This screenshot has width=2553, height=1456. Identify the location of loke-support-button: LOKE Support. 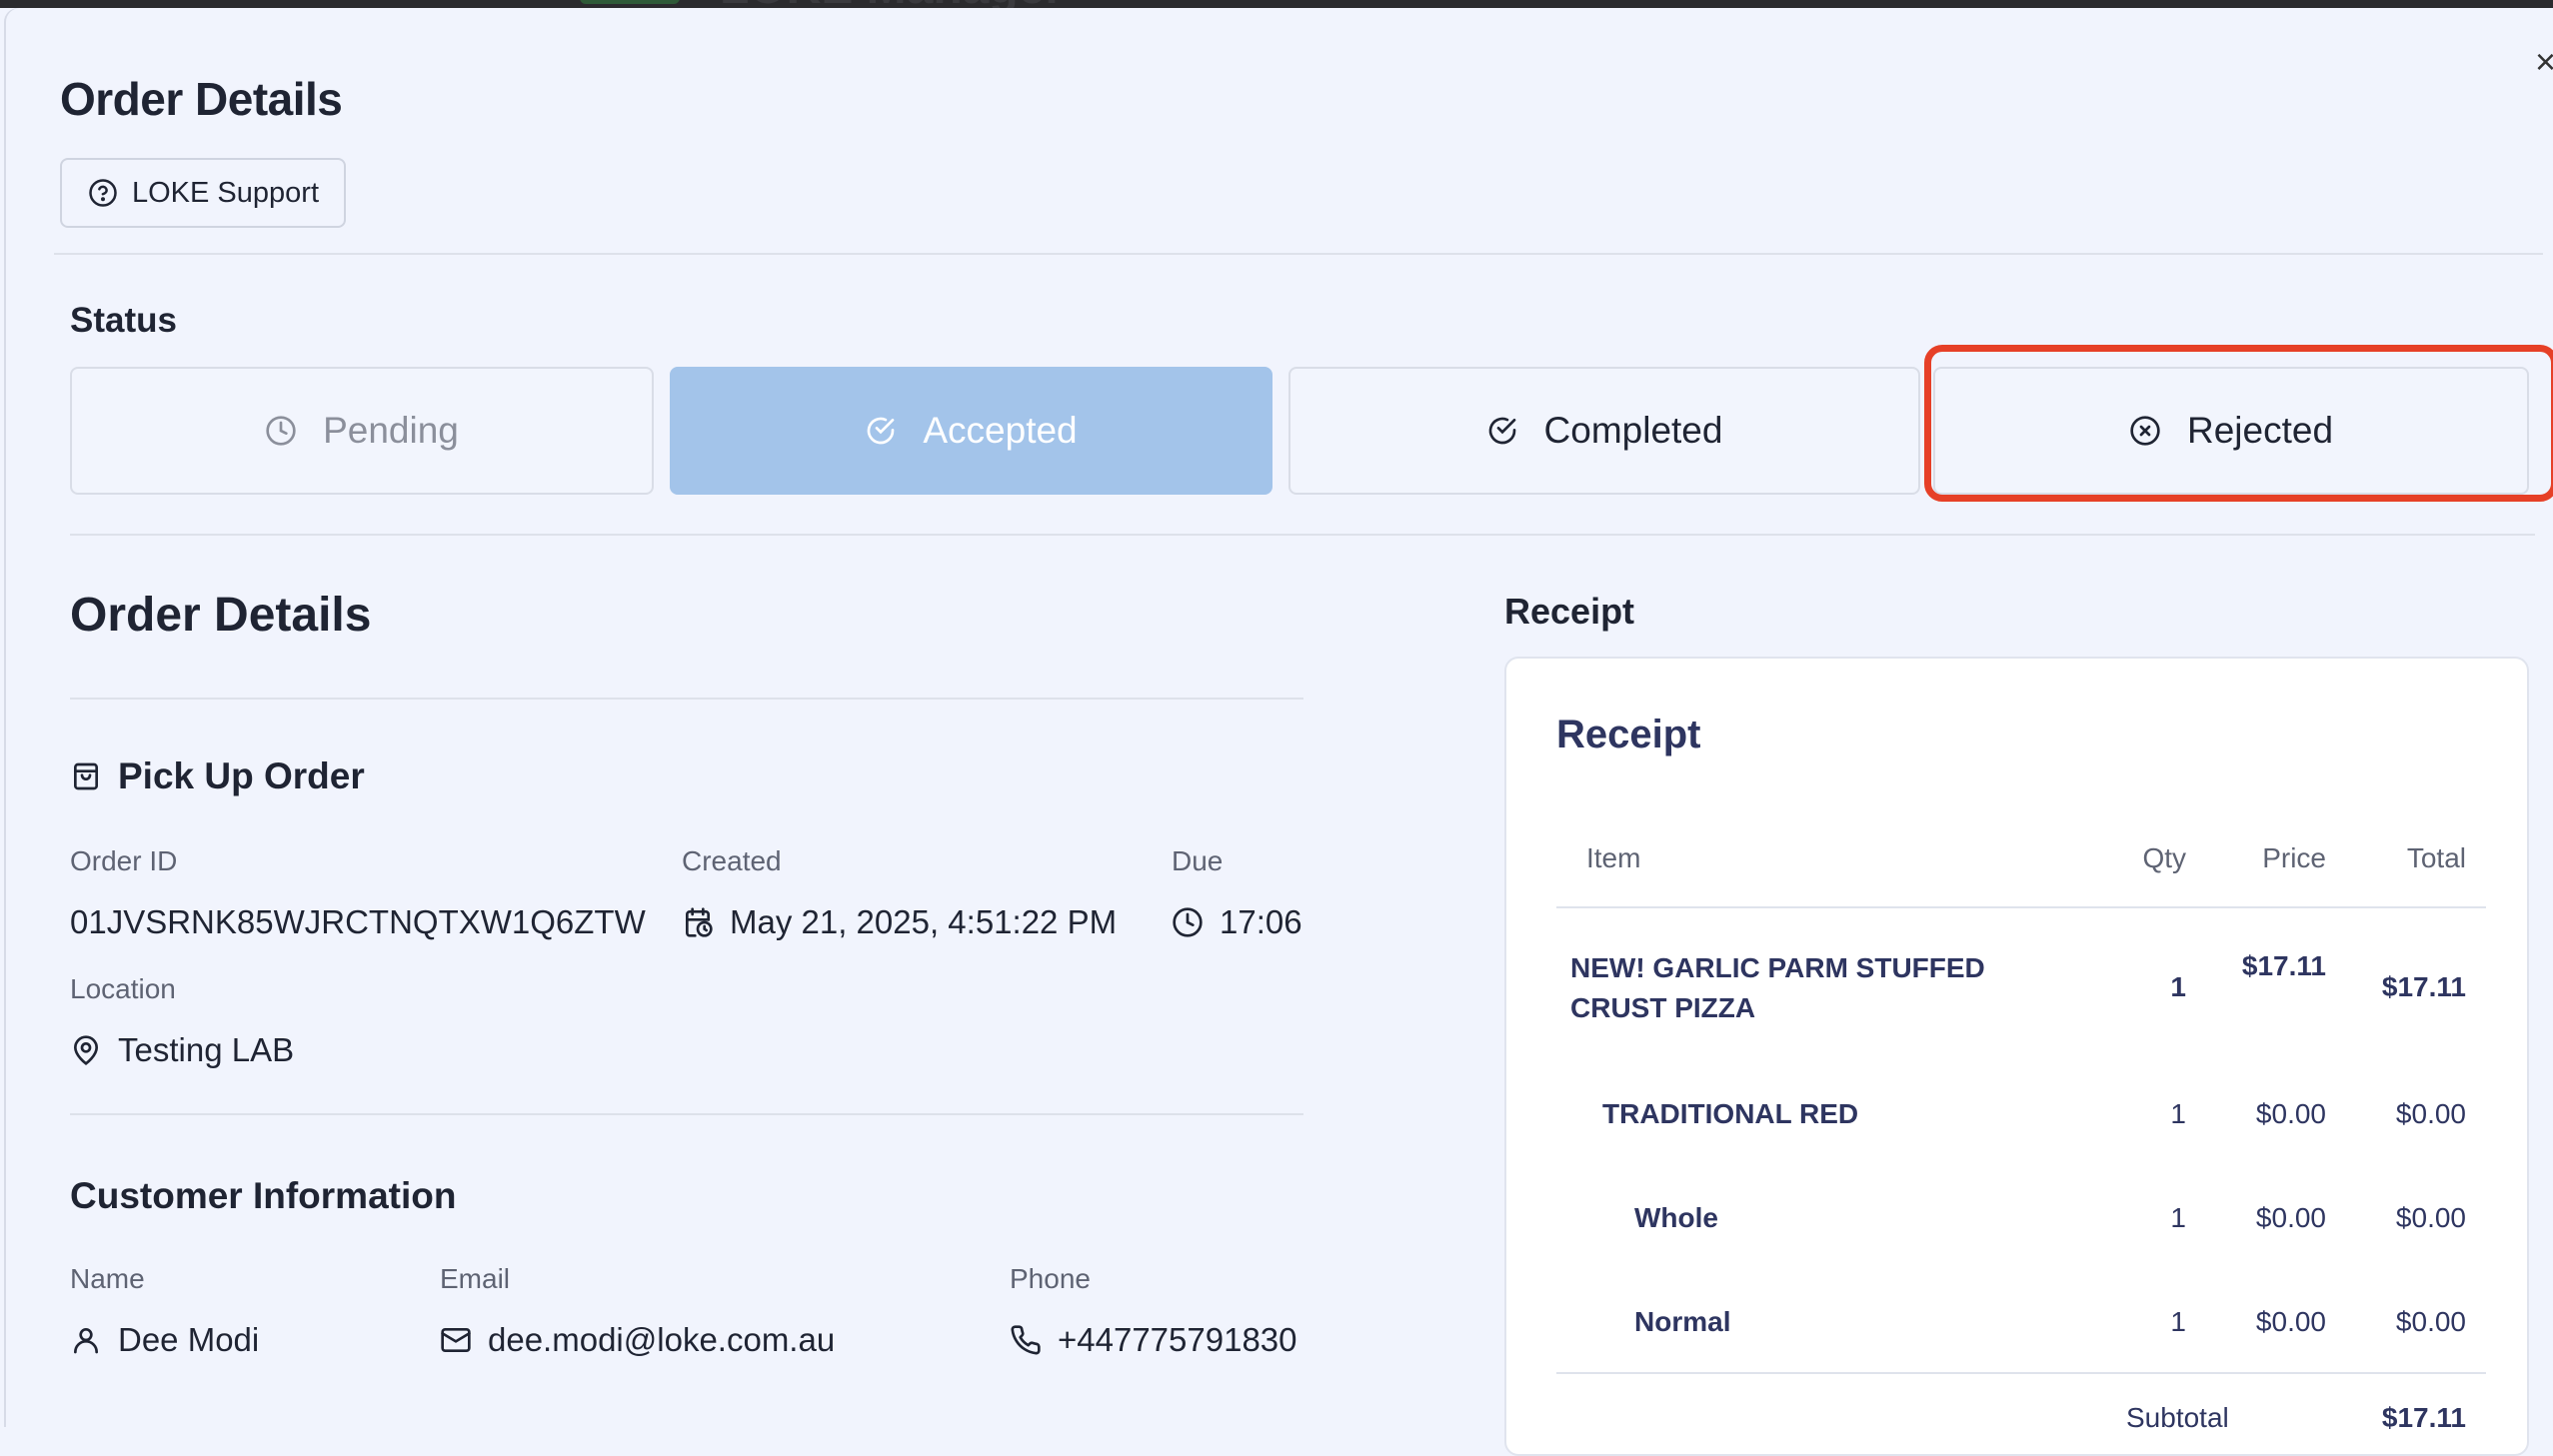
(203, 193).